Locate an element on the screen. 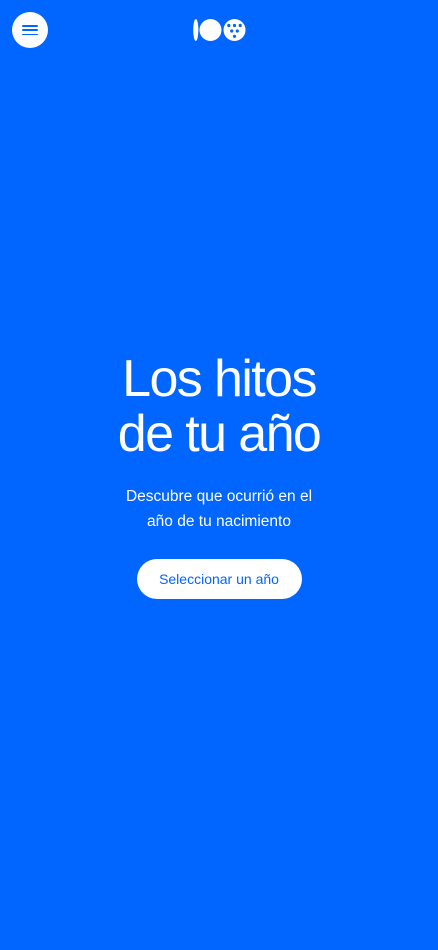 This screenshot has width=438, height=950. hamburger-menu-icon is located at coordinates (30, 30).